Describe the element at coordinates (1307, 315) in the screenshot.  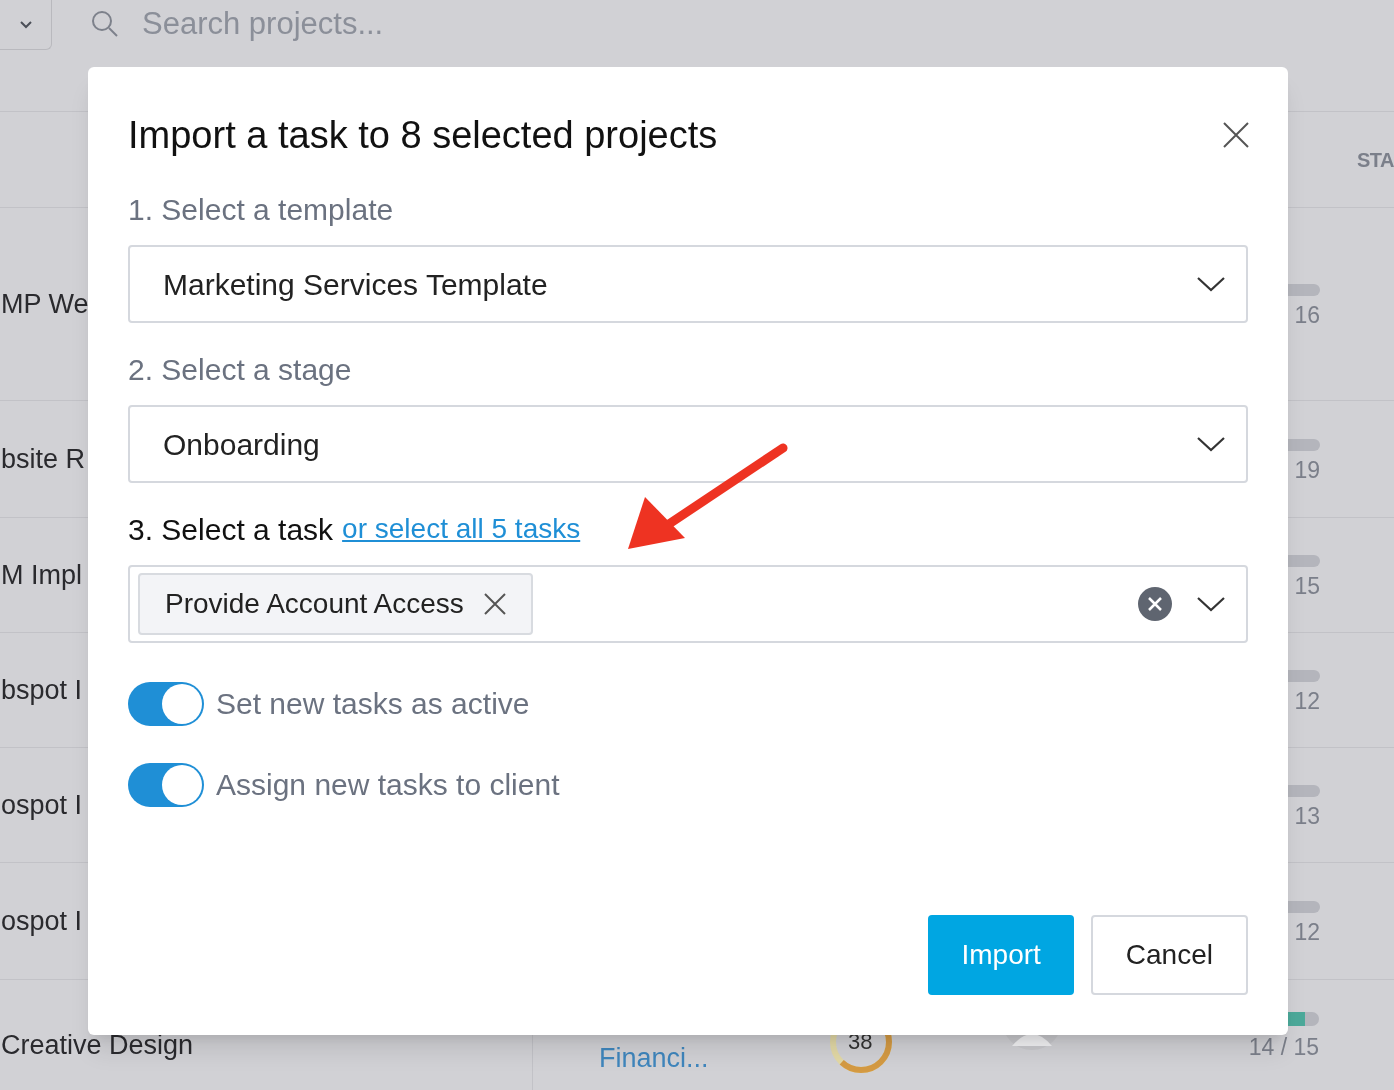
I see `task-count: 16` at that location.